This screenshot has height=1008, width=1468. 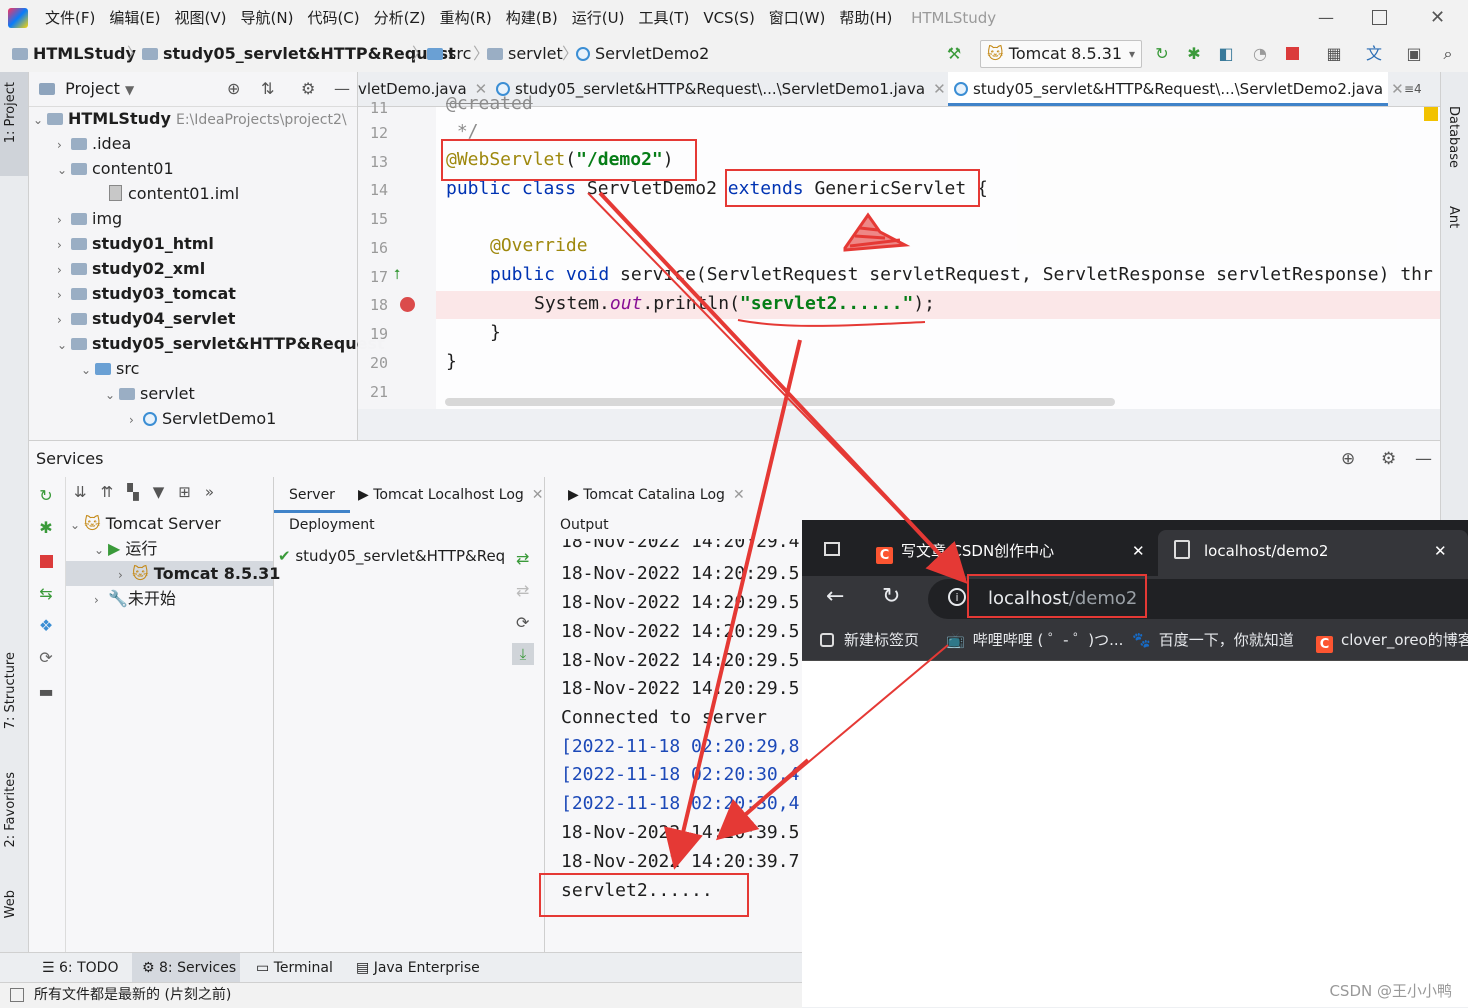 What do you see at coordinates (877, 232) in the screenshot?
I see `annotation-scribble` at bounding box center [877, 232].